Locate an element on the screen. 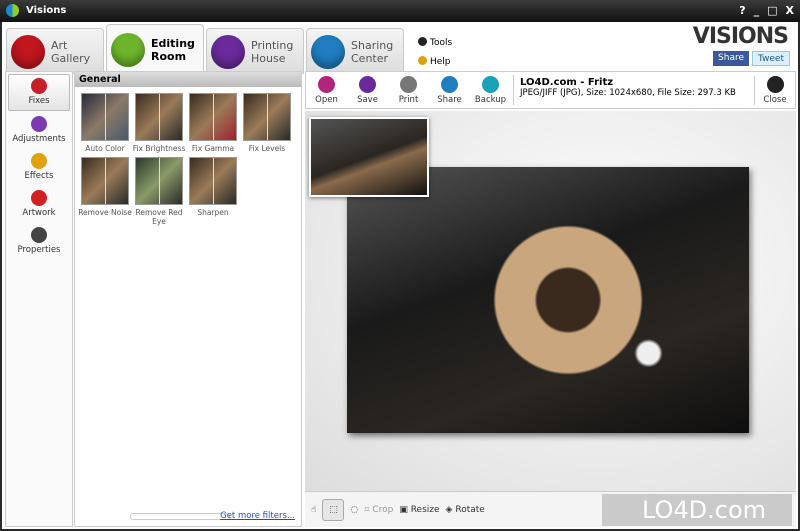 This screenshot has width=800, height=531. watermark: LO4D.com is located at coordinates (697, 510).